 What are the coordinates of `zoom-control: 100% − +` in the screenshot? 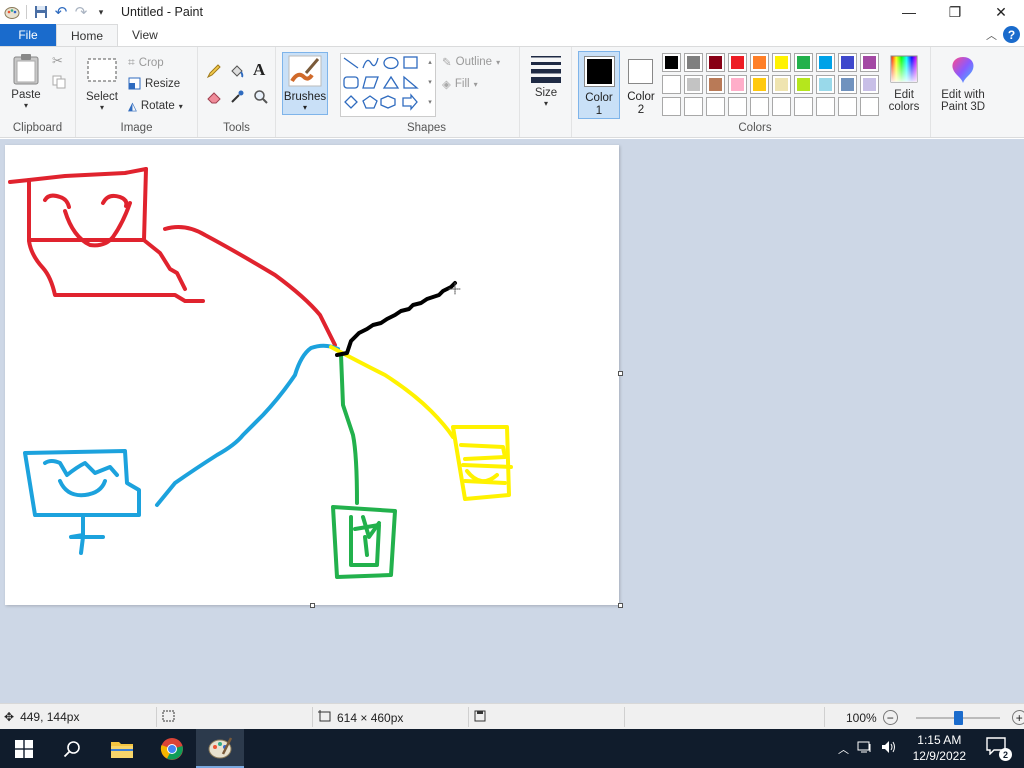 It's located at (935, 717).